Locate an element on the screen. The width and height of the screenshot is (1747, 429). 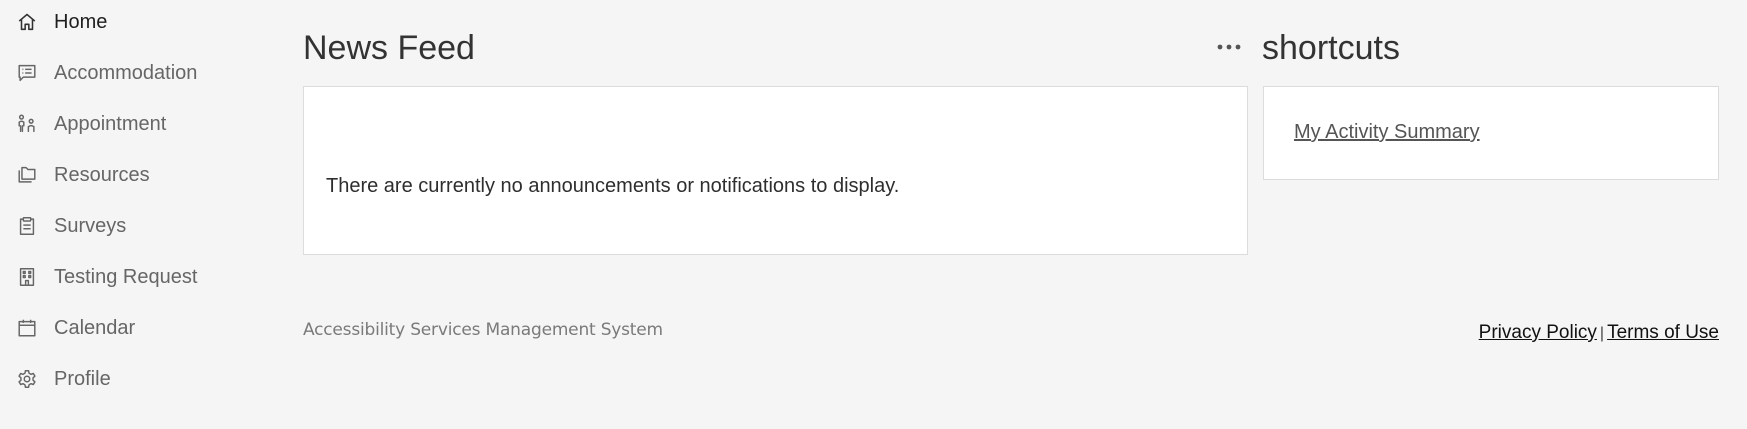
shortcuts-card: My Activity Summary is located at coordinates (1491, 133).